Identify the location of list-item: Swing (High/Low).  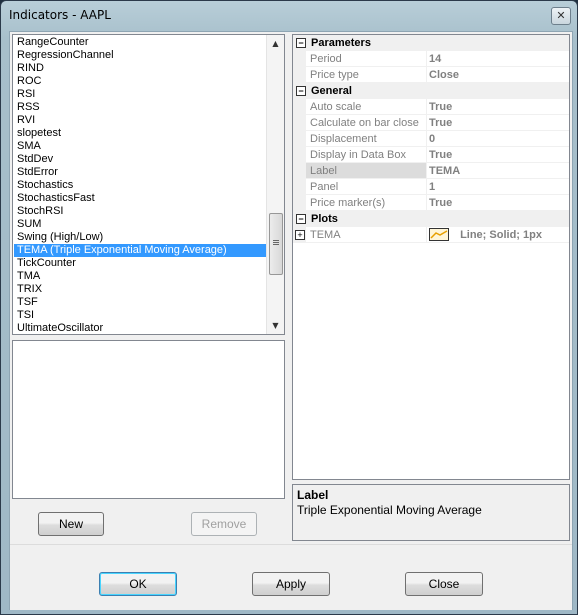
(140, 237).